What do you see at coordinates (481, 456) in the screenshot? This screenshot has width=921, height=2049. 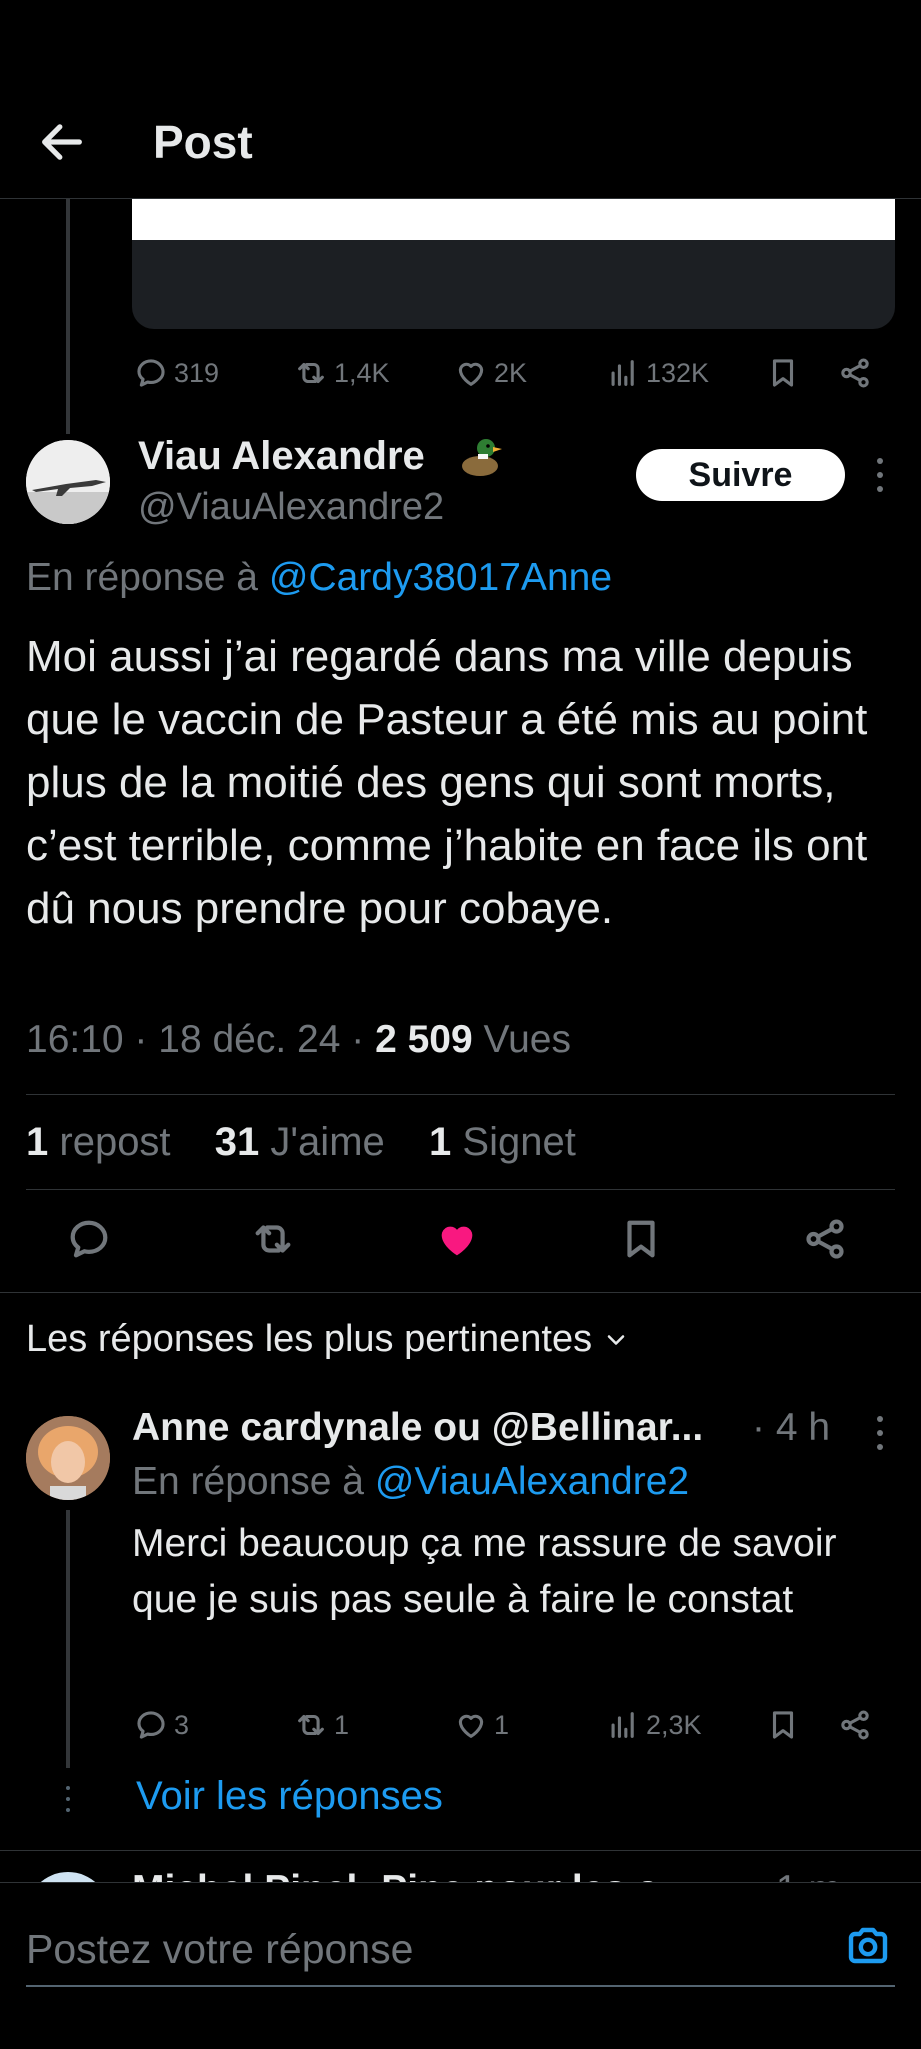 I see `duck-emoji-icon` at bounding box center [481, 456].